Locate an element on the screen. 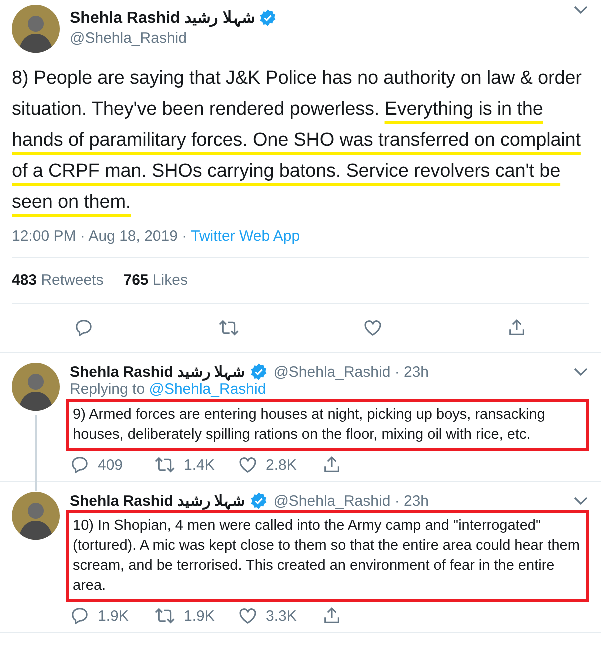  reply-count: 409 is located at coordinates (111, 465).